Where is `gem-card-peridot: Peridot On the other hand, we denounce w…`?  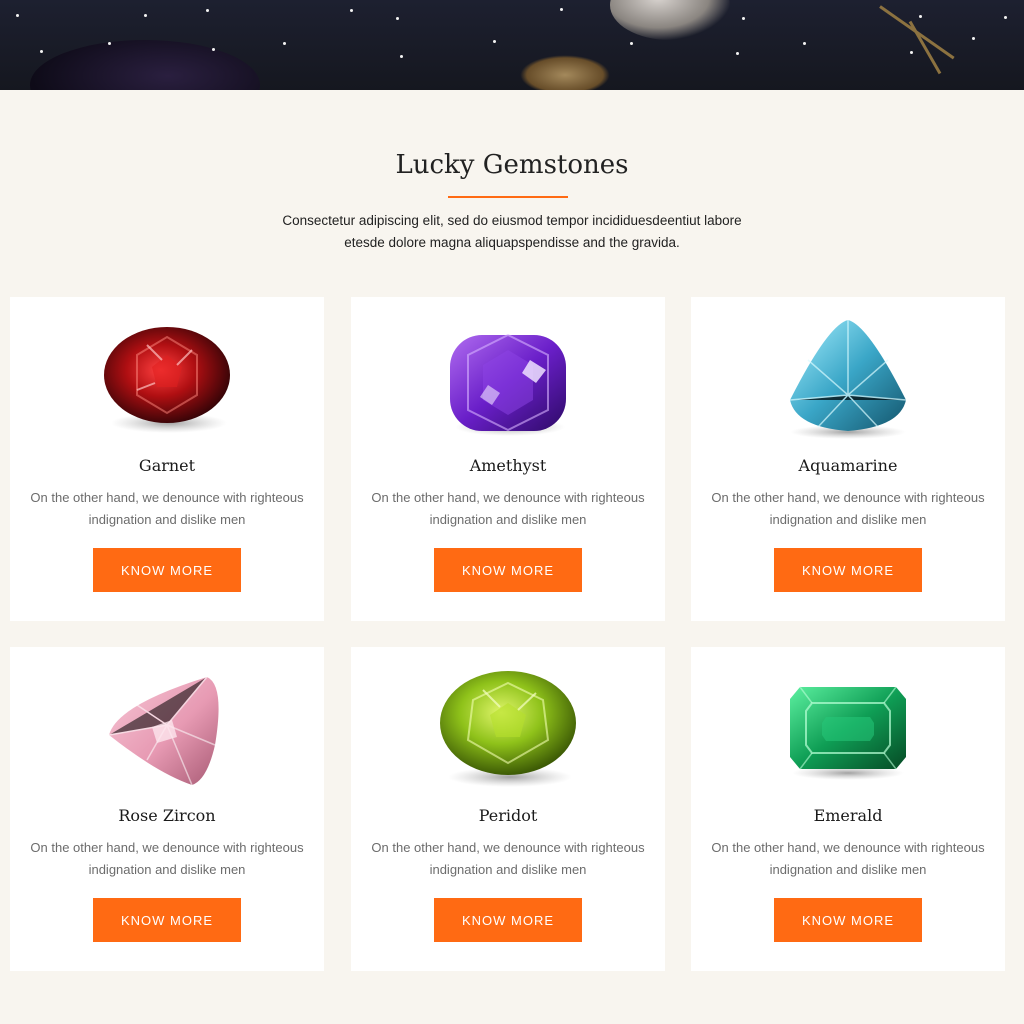
gem-card-peridot: Peridot On the other hand, we denounce w… is located at coordinates (508, 809).